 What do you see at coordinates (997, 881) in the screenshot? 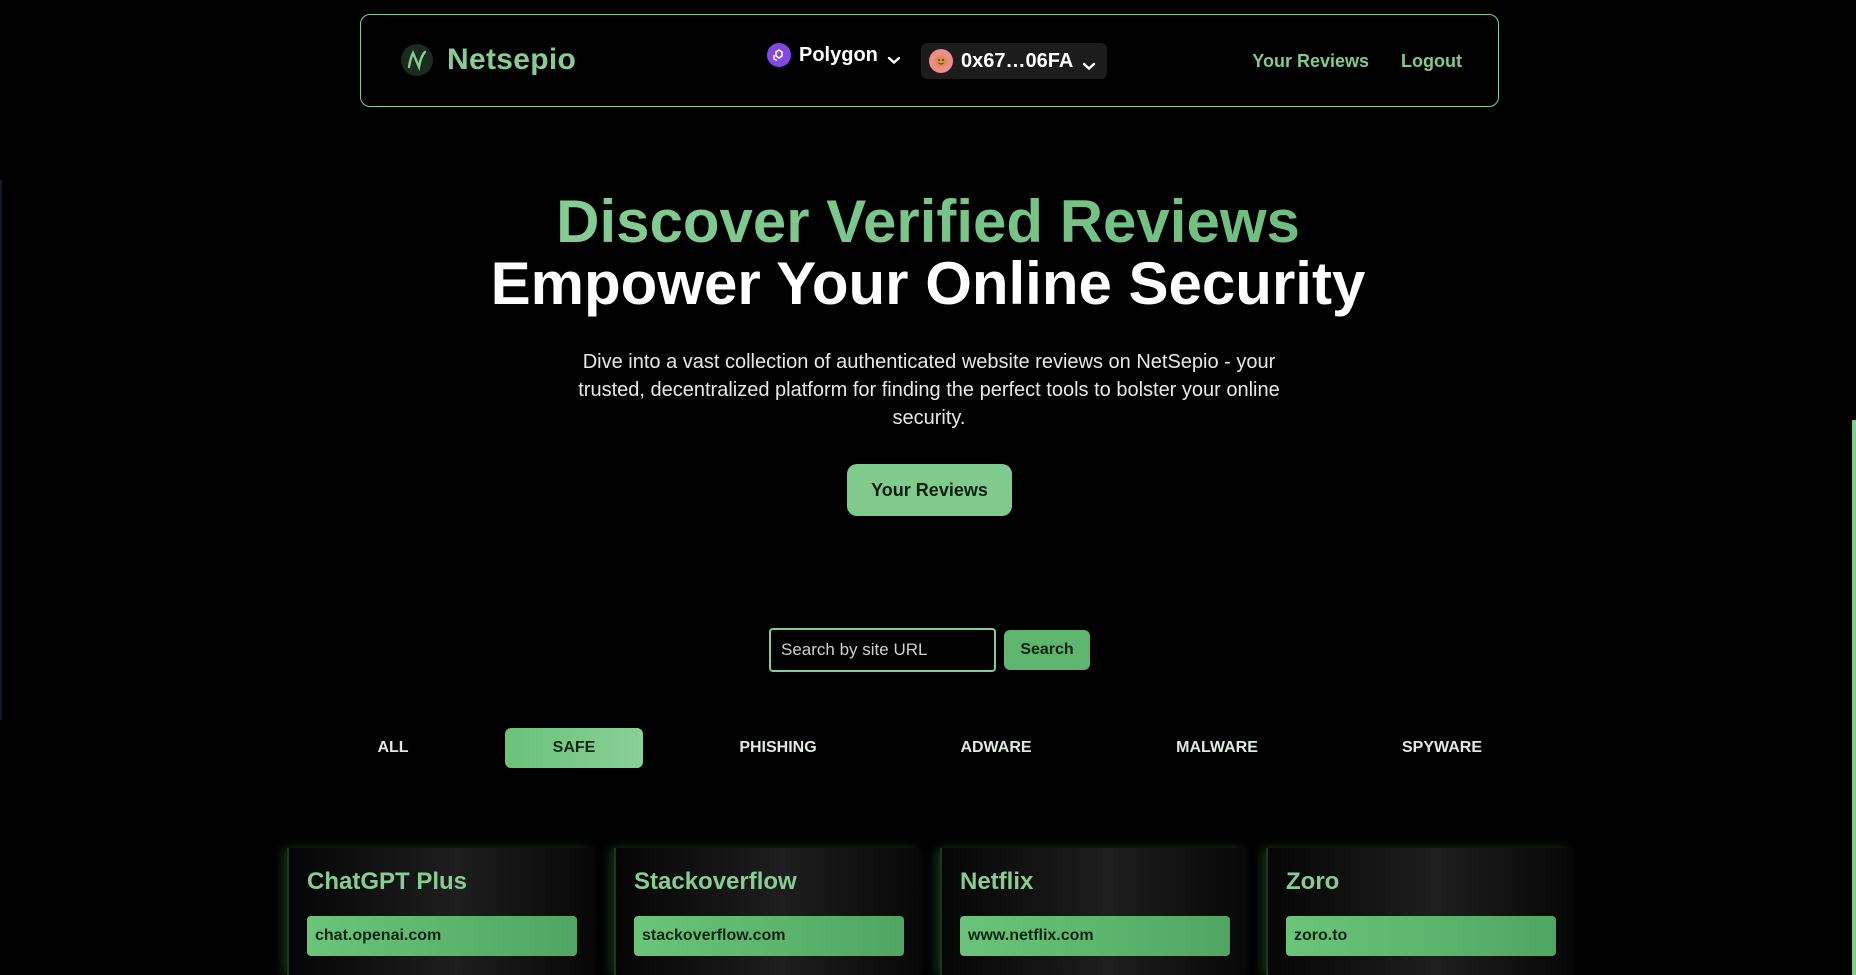
I see `card-title: Netflix` at bounding box center [997, 881].